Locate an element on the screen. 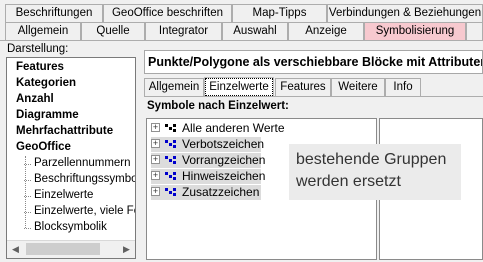  tree-node-verbotszeichen: + Verbotszeichen is located at coordinates (208, 144).